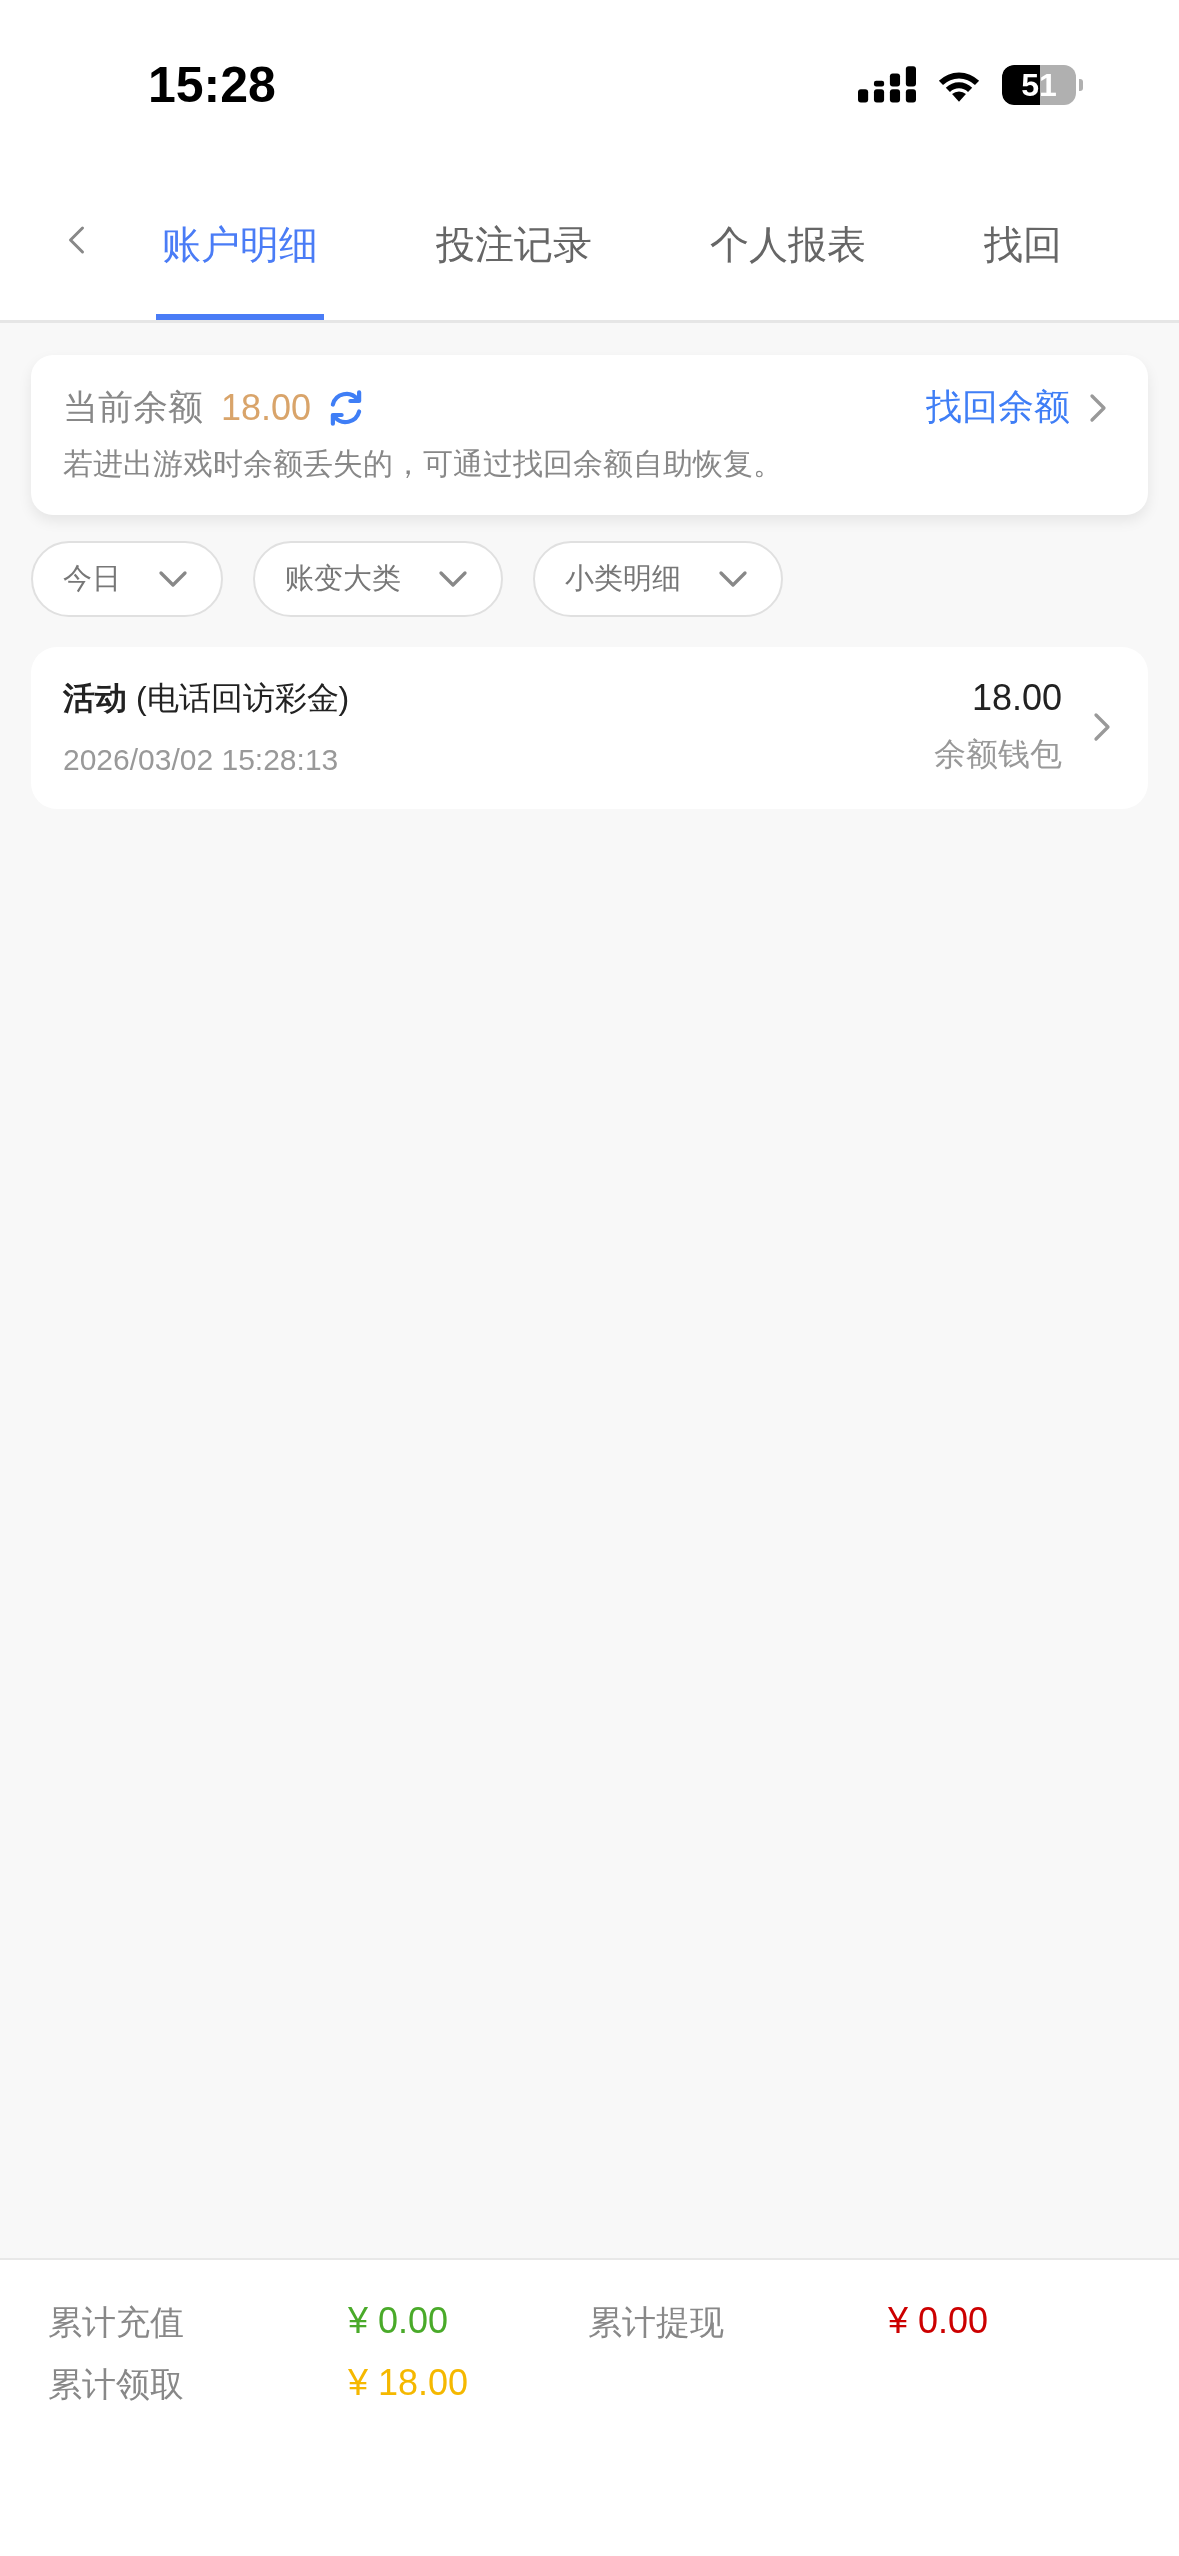 The width and height of the screenshot is (1179, 2556). Describe the element at coordinates (656, 2322) in the screenshot. I see `total-label: 累计提现` at that location.